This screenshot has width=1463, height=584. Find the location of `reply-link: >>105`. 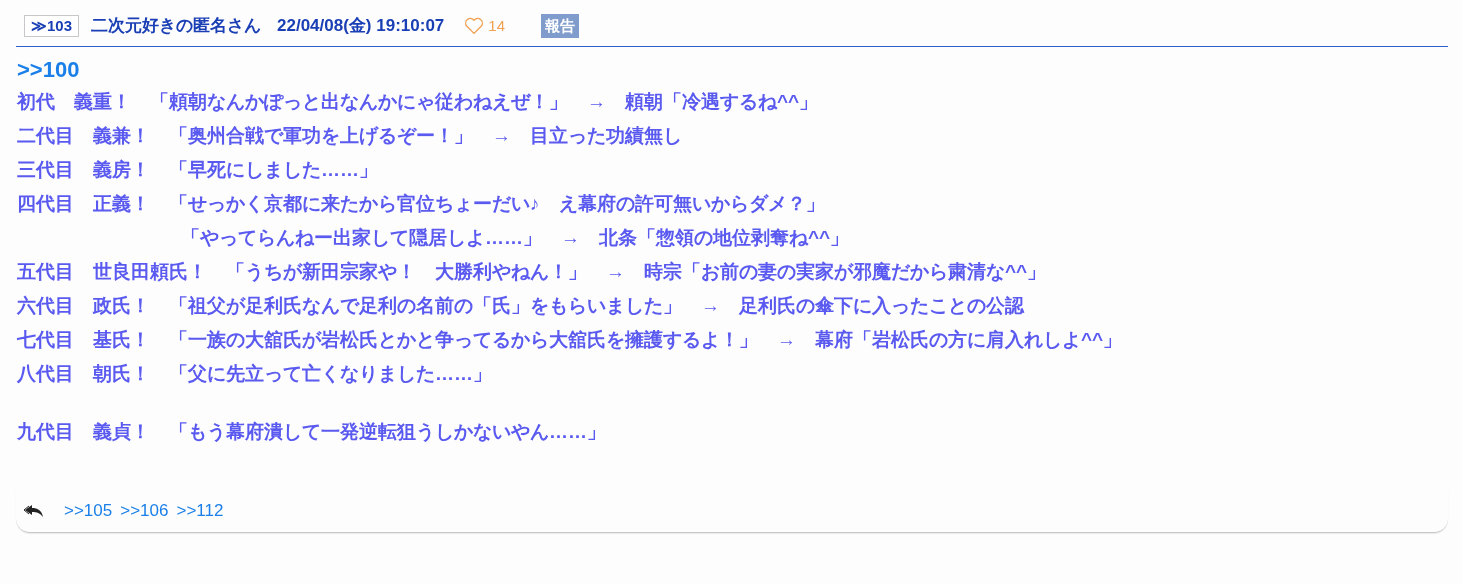

reply-link: >>105 is located at coordinates (88, 510).